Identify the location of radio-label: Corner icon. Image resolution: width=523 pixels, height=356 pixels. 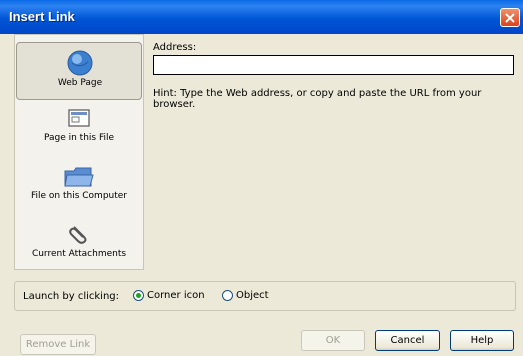
(176, 295).